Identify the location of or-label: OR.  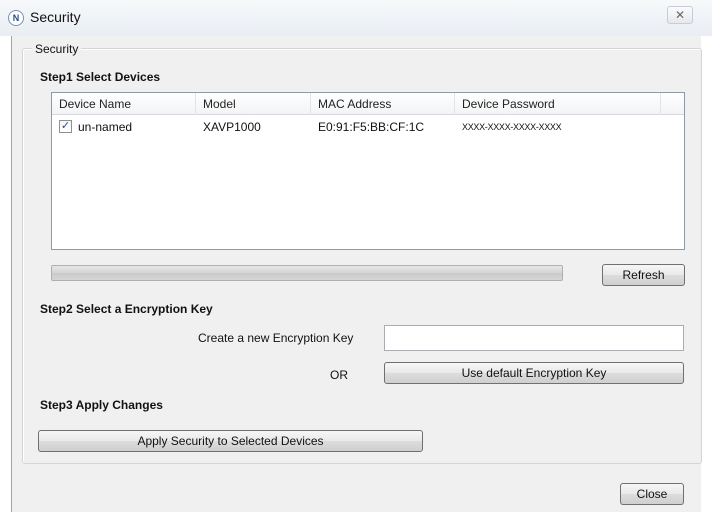
(339, 375).